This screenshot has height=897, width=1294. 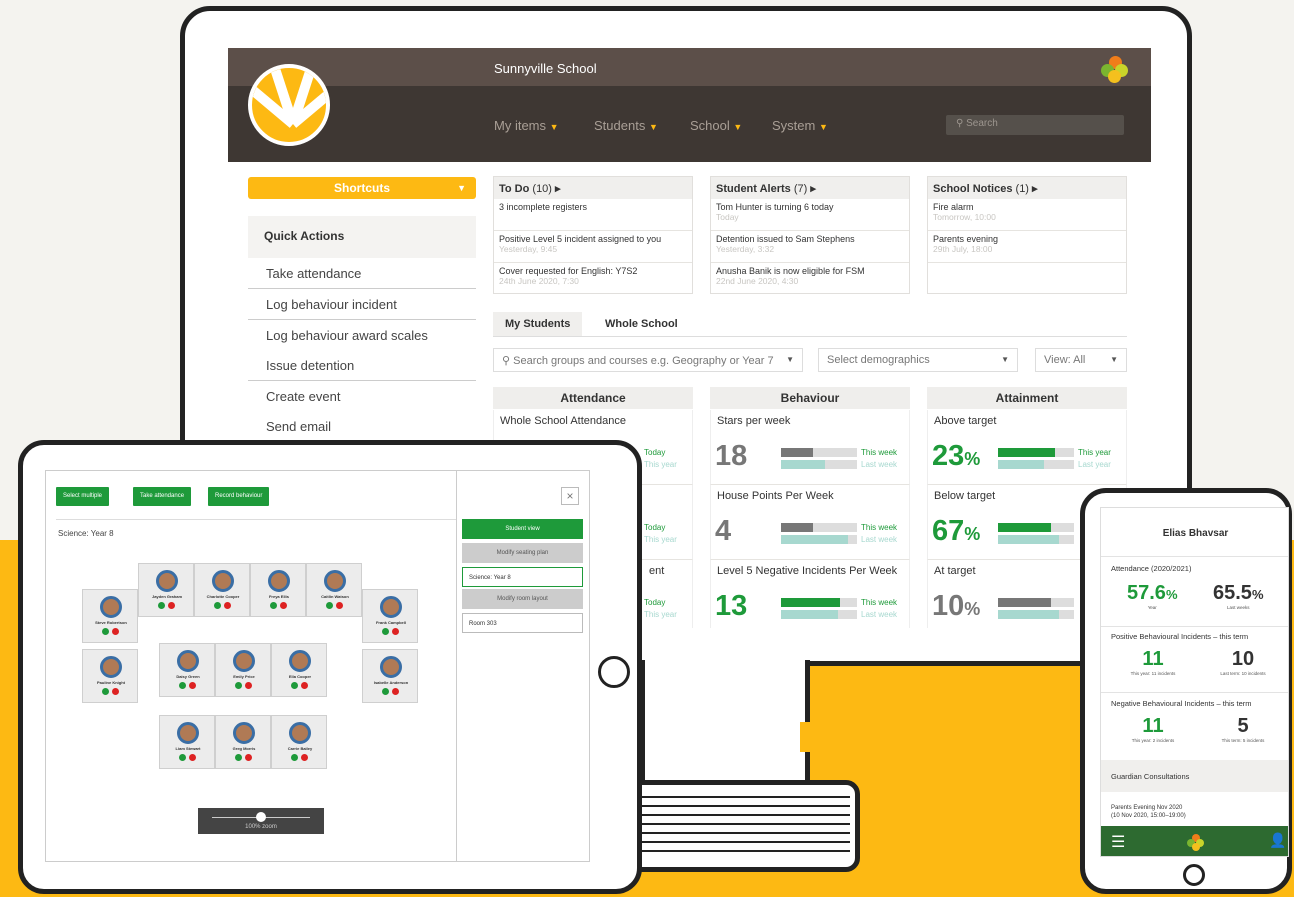 What do you see at coordinates (1151, 568) in the screenshot?
I see `attendance-label: Attendance (2020/2021)` at bounding box center [1151, 568].